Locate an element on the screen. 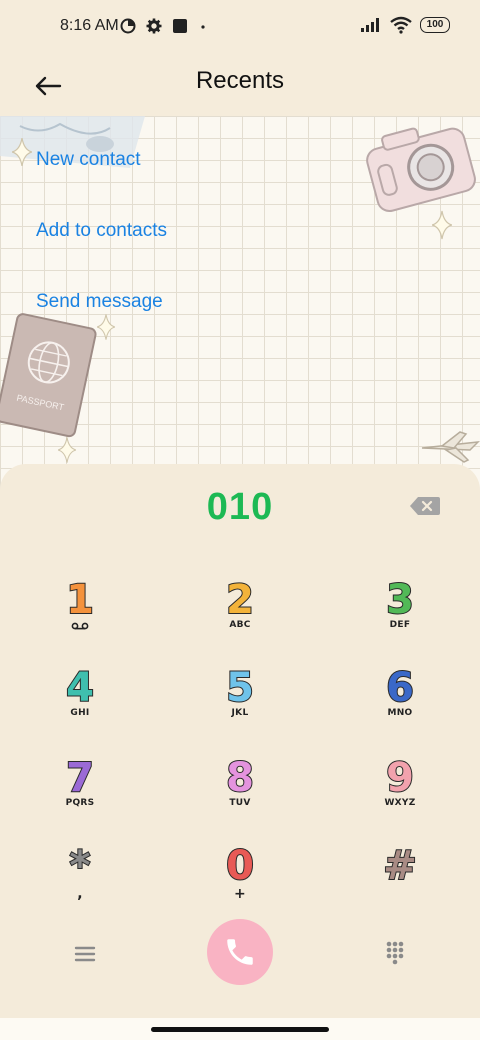 Image resolution: width=480 pixels, height=1040 pixels. key-digit: 7 is located at coordinates (80, 778).